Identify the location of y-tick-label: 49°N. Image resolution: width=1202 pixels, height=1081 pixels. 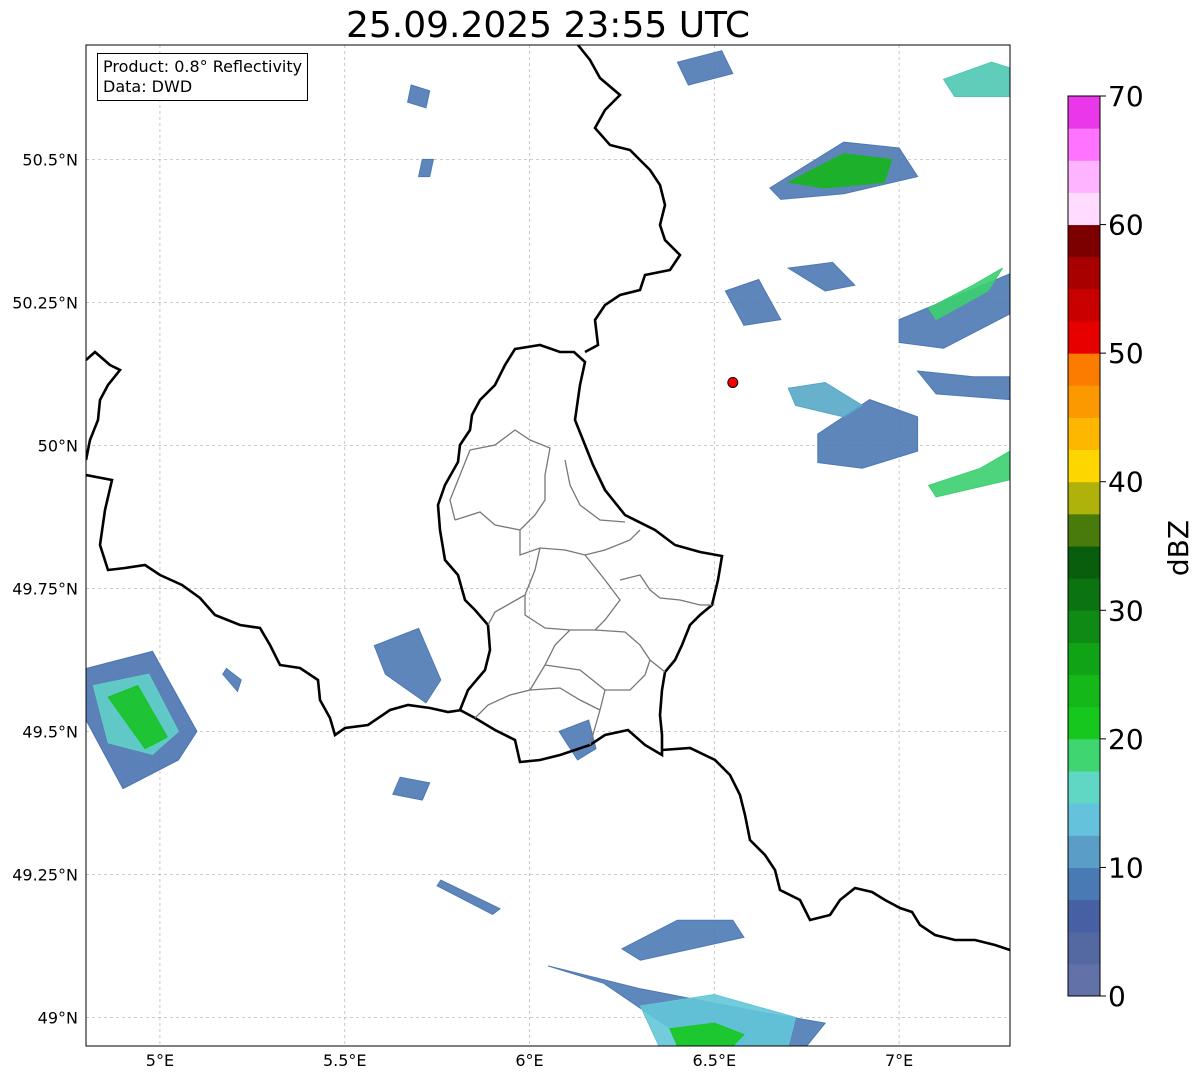
(58, 1017).